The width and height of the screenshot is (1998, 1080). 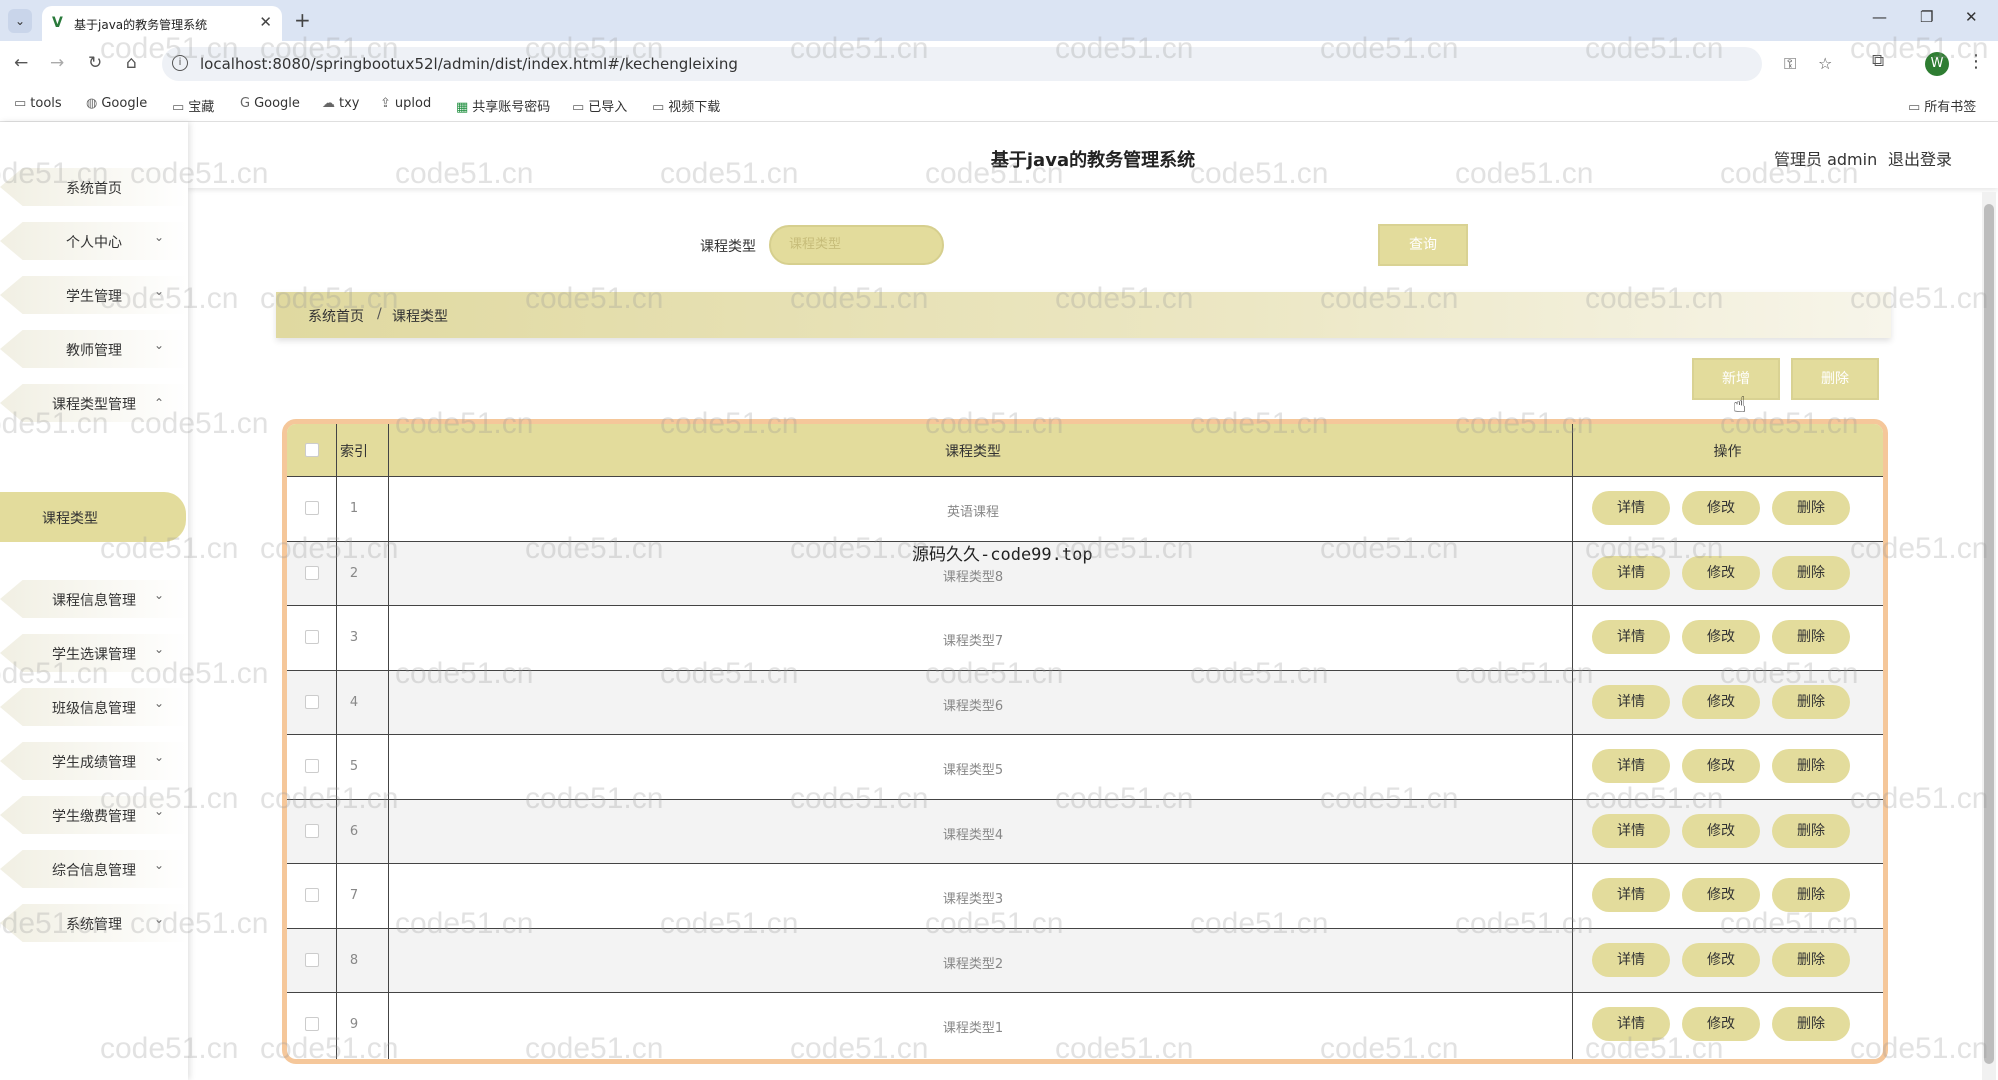 I want to click on scrollbar-thumb, so click(x=1989, y=634).